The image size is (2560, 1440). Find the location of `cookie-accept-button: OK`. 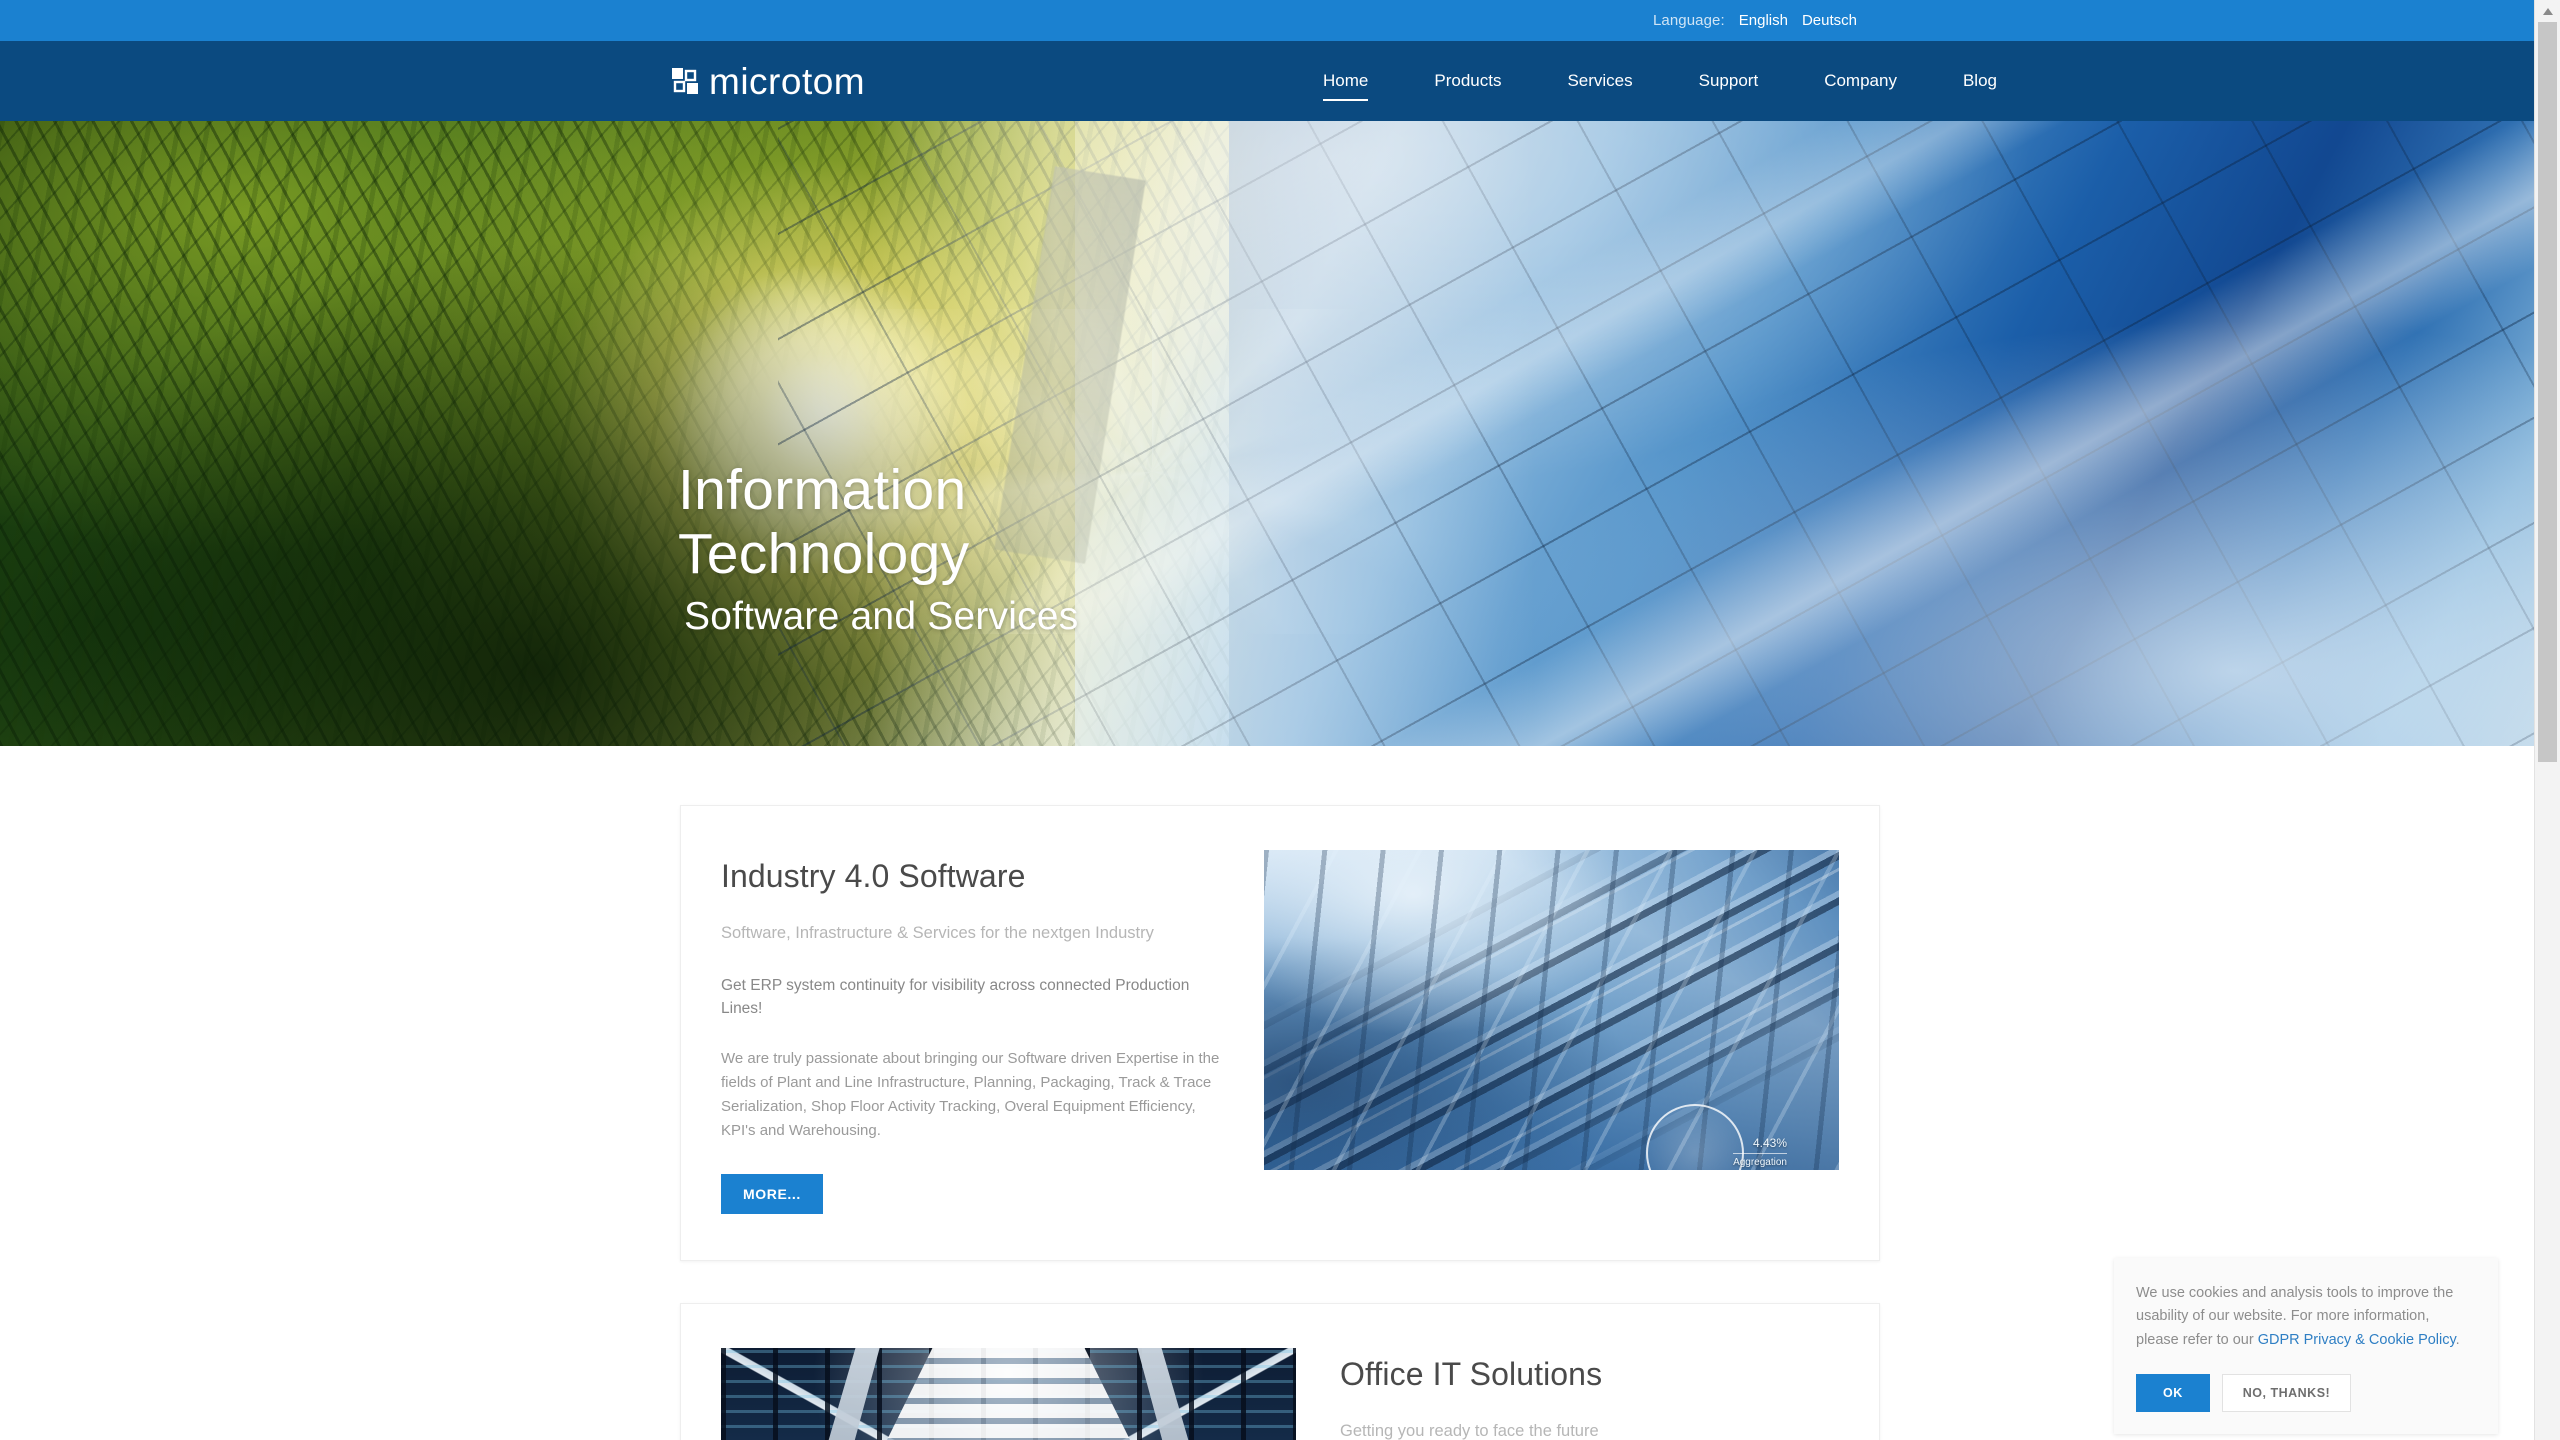

cookie-accept-button: OK is located at coordinates (2173, 1393).